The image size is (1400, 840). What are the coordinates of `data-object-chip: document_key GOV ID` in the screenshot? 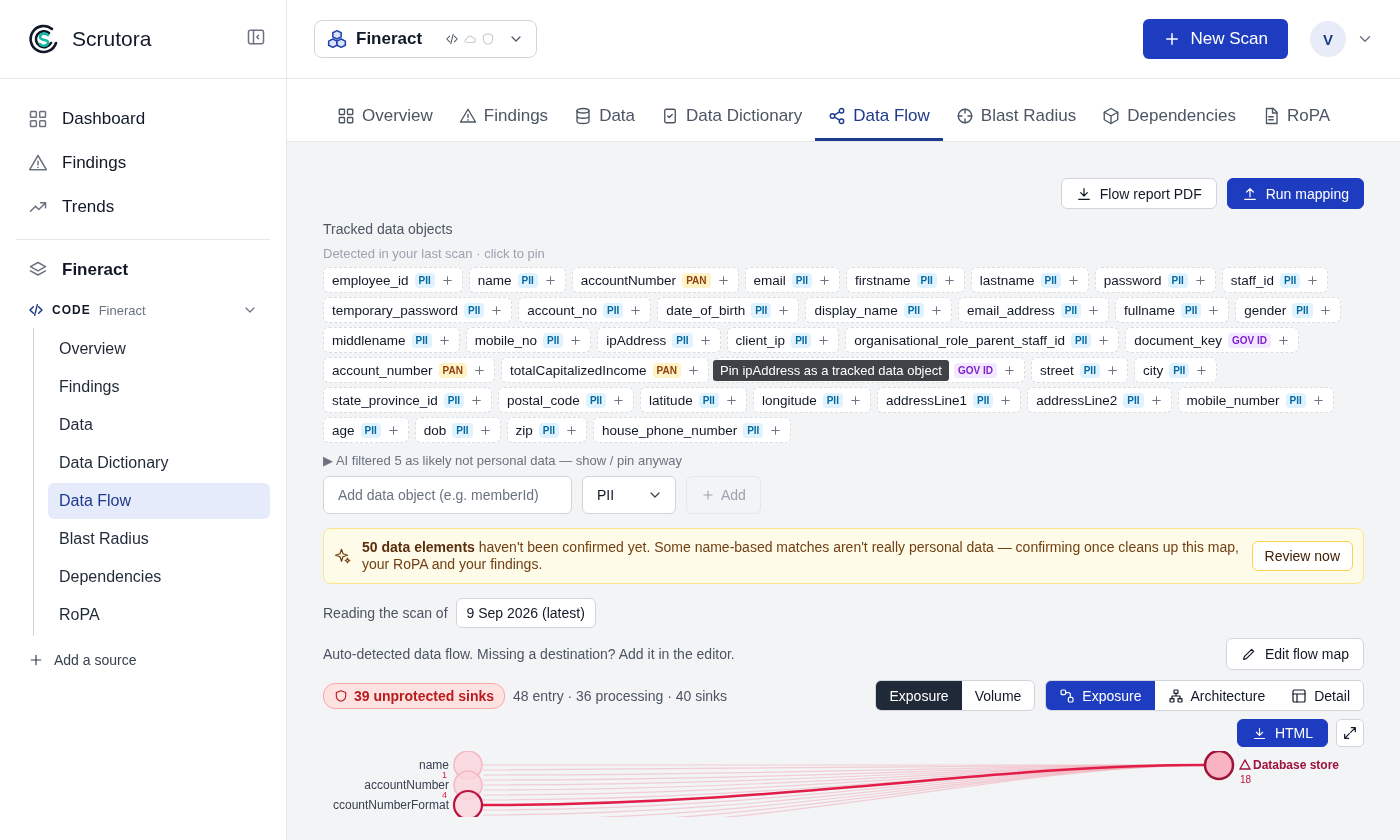 It's located at (1212, 340).